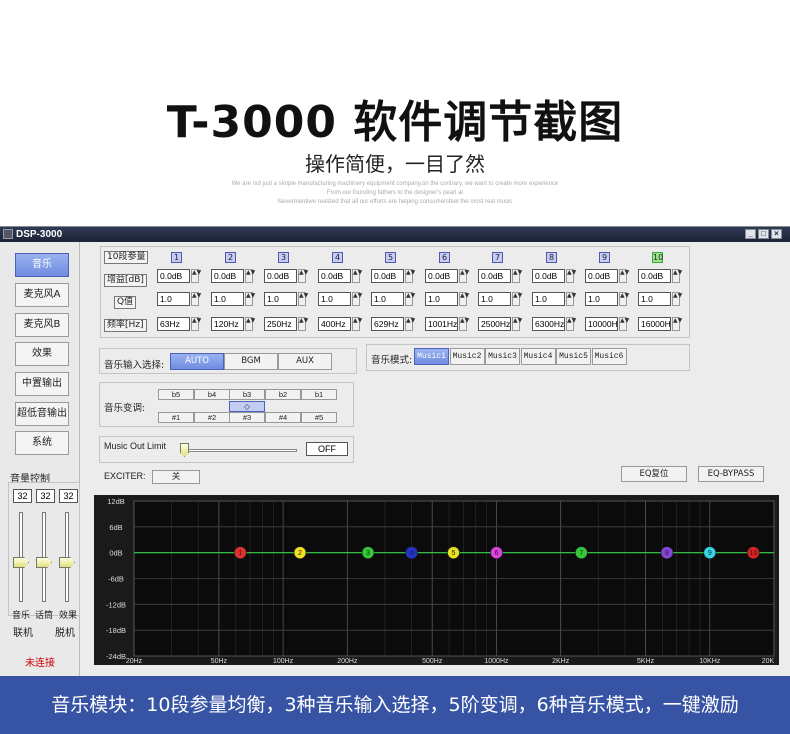  Describe the element at coordinates (441, 324) in the screenshot. I see `eq-freq-input: 1001Hz` at that location.